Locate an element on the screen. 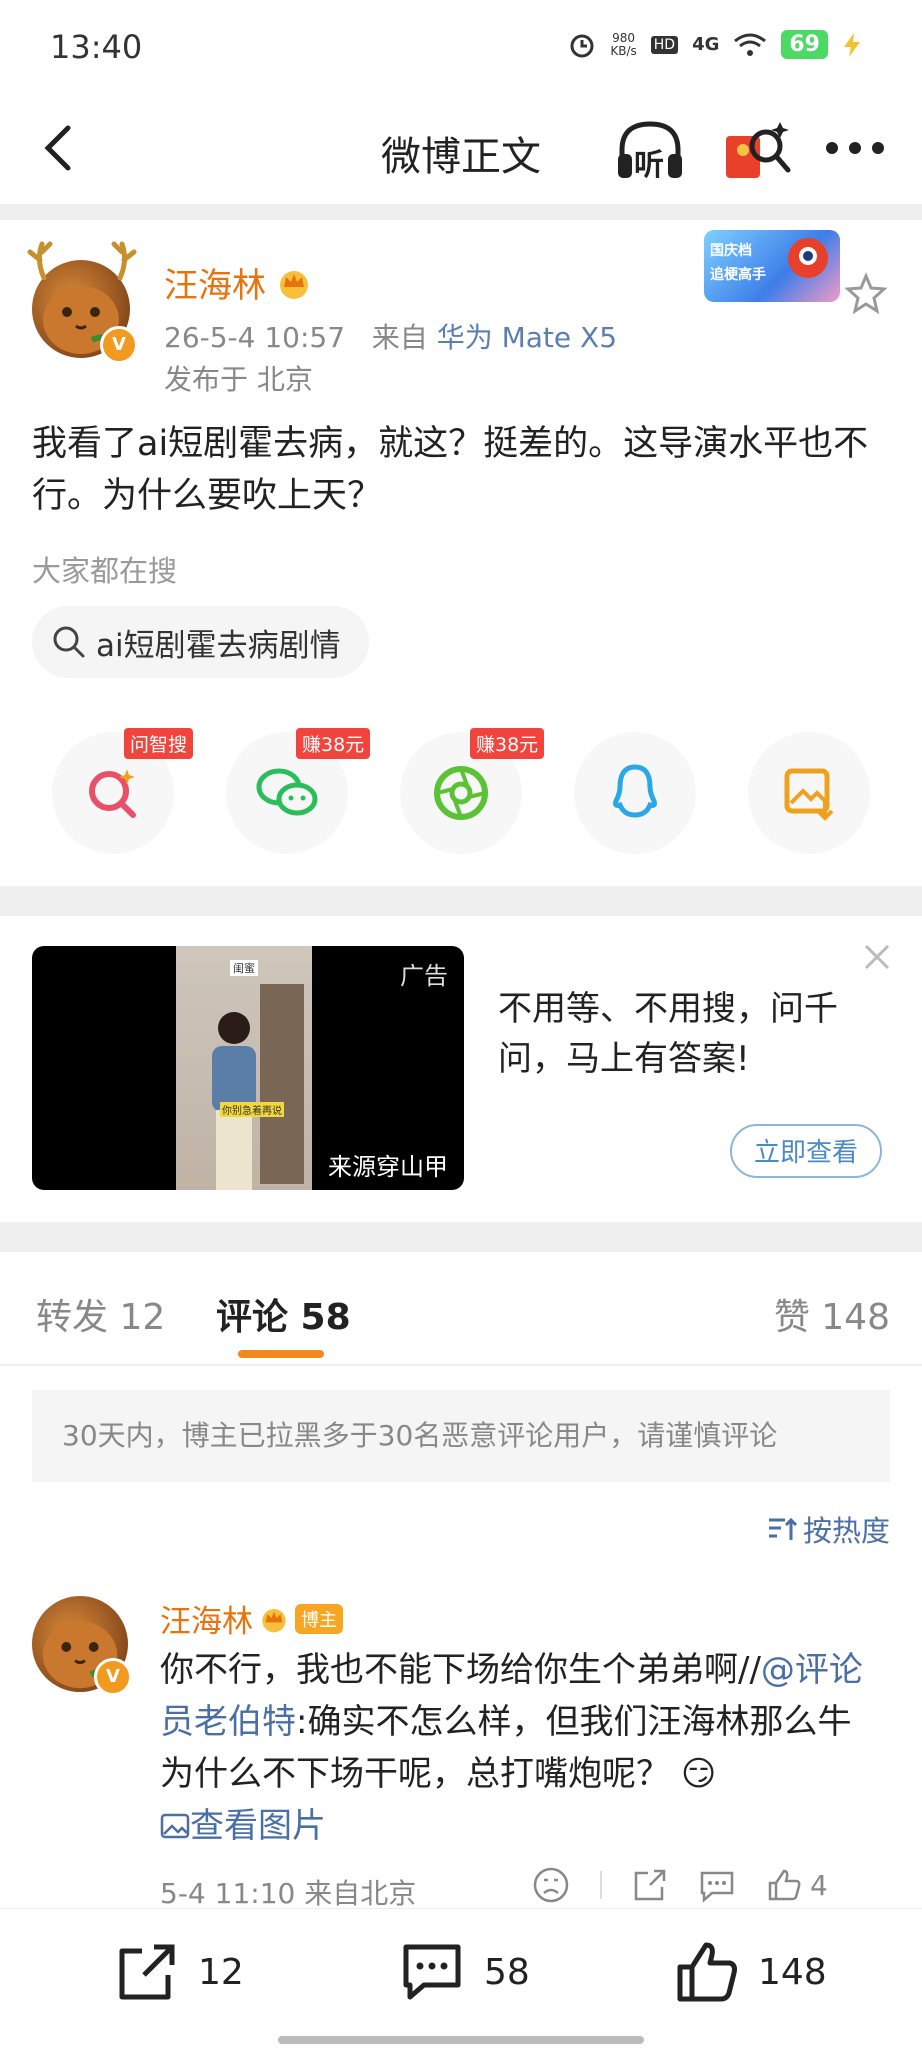 The image size is (922, 2049). share-tag-wechat: 赚38元 is located at coordinates (333, 743).